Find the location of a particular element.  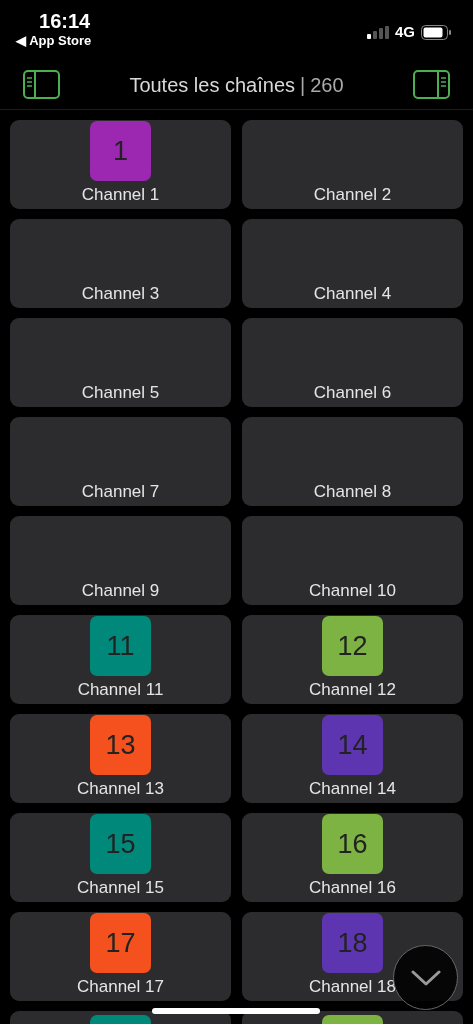

channel-name: Channel 3 is located at coordinates (120, 294).